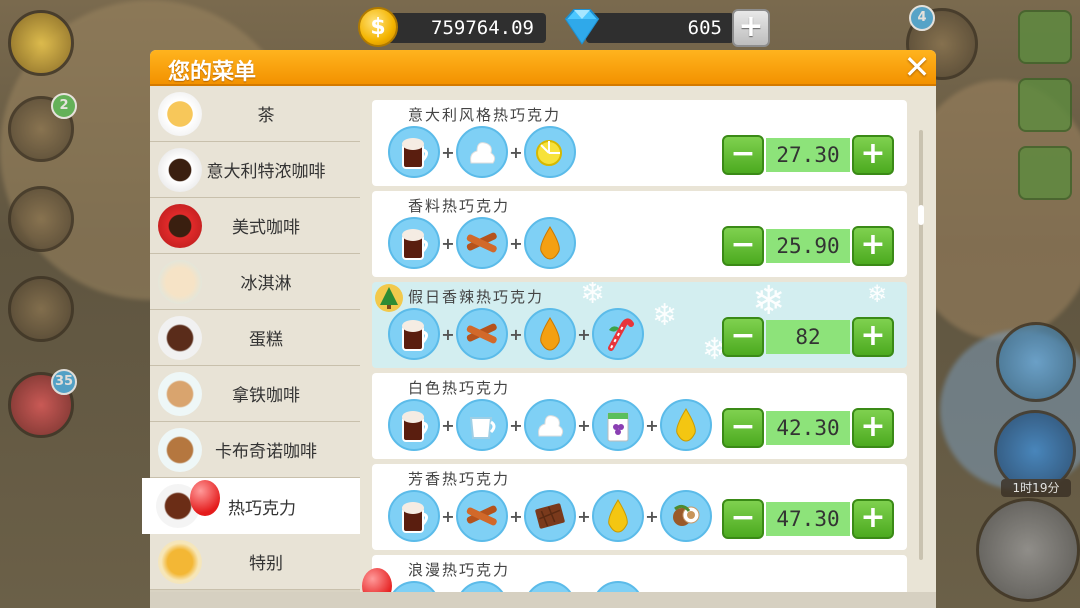  Describe the element at coordinates (618, 425) in the screenshot. I see `grape-juice-icon` at that location.